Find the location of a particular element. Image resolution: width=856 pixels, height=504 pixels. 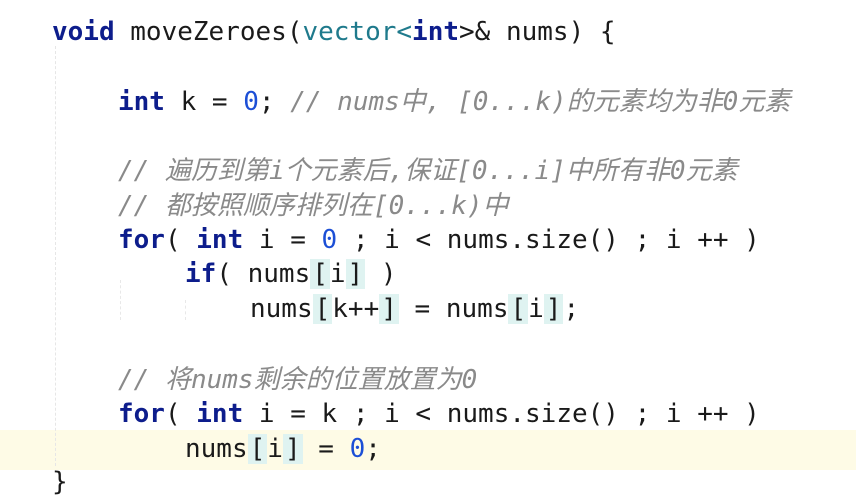

code-text: = is located at coordinates (326, 449).